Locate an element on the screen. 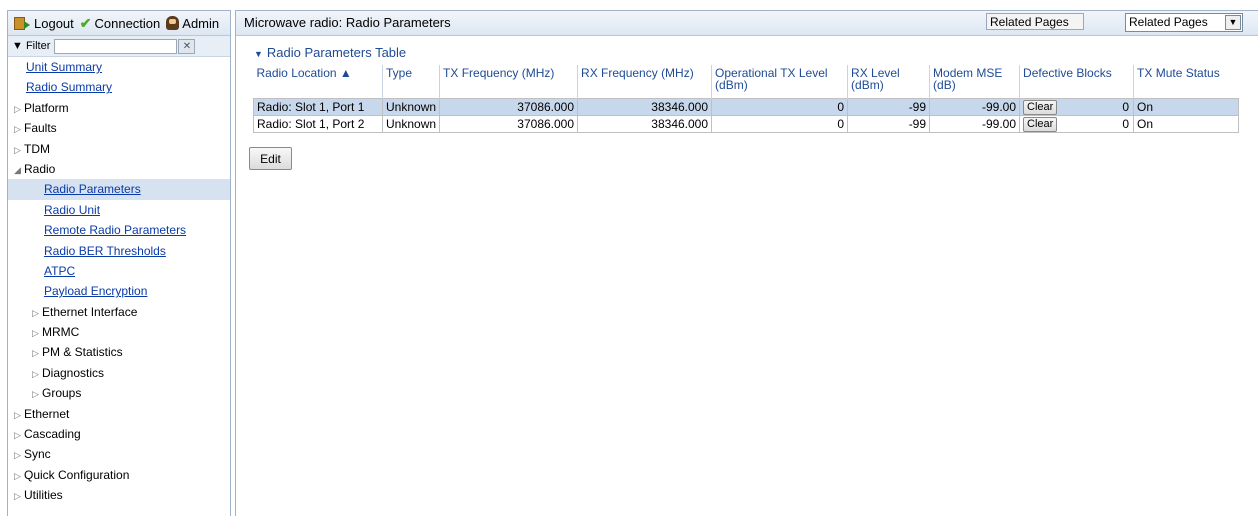 The image size is (1258, 516). tree-node-ethernet-interface: ▷ Ethernet Interface is located at coordinates (119, 312).